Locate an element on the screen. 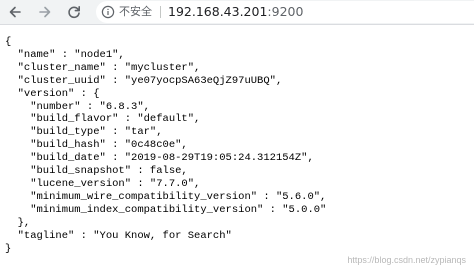 This screenshot has height=267, width=474. reload-icon is located at coordinates (74, 12).